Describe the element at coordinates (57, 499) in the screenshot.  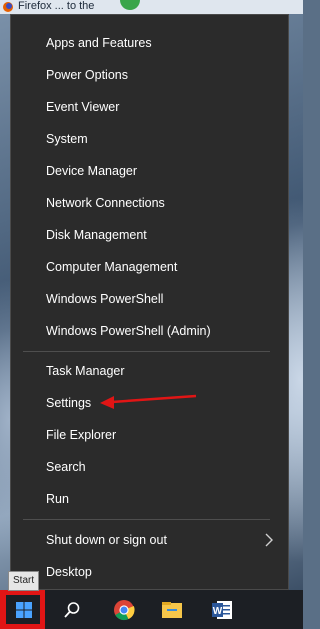
I see `menu-item-run: Run` at that location.